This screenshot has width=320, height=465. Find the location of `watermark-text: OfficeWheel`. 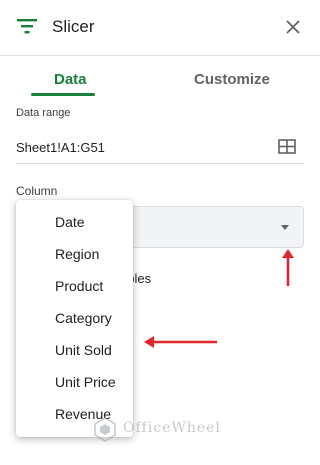

watermark-text: OfficeWheel is located at coordinates (172, 428).